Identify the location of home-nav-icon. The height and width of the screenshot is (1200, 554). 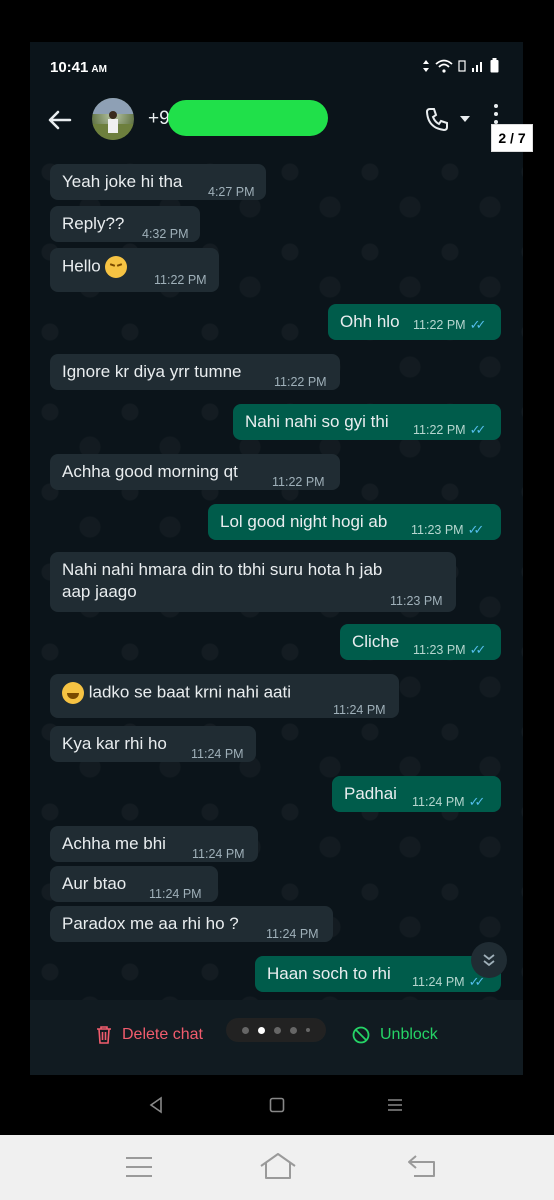
(277, 1105).